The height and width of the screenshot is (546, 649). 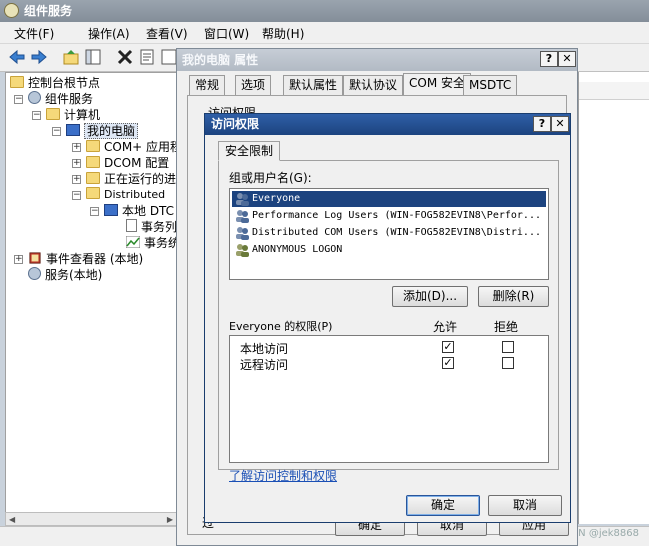 I want to click on menu-window: 窗口(W), so click(x=226, y=33).